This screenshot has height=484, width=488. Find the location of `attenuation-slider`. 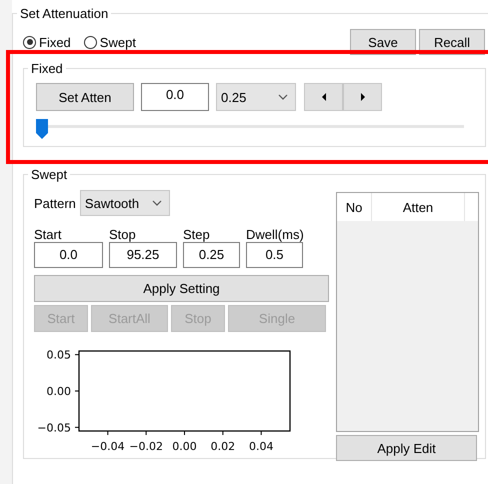

attenuation-slider is located at coordinates (250, 130).